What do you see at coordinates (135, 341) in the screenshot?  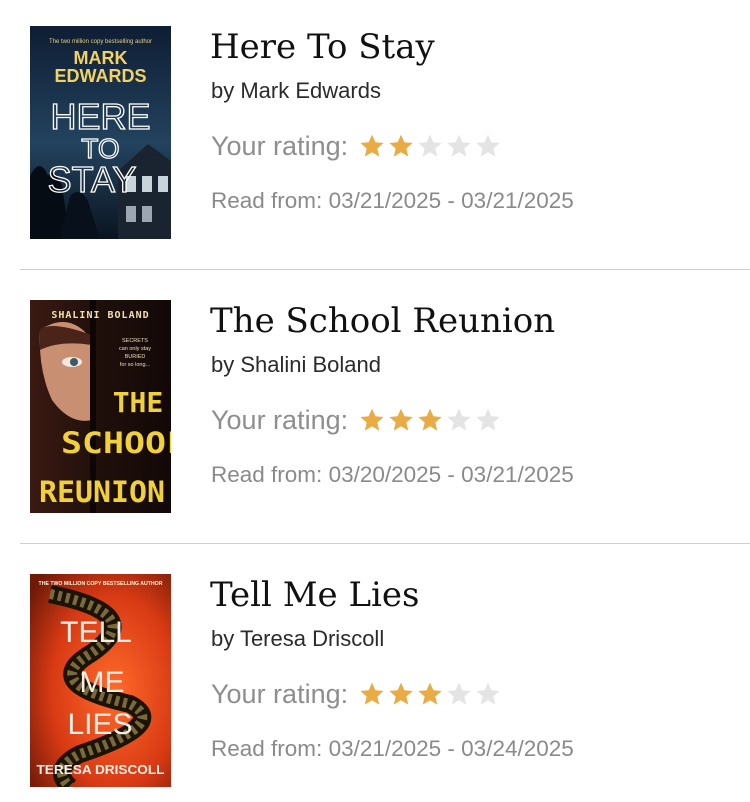 I see `cover-tagline-line1: SECRETS` at bounding box center [135, 341].